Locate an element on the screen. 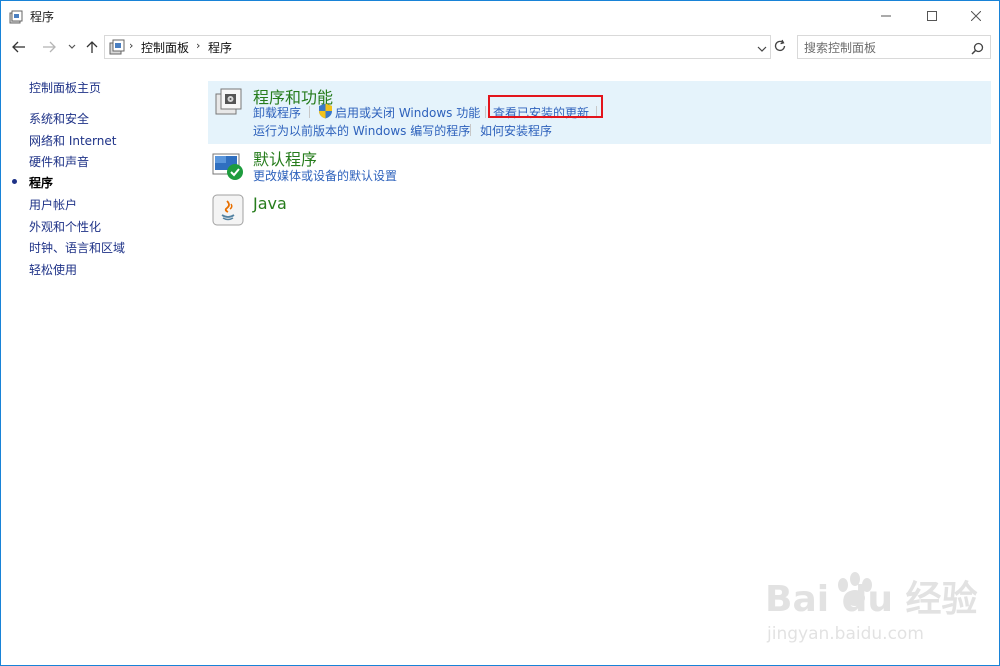 Image resolution: width=1000 pixels, height=666 pixels. sidebar-item-programs: 程序 is located at coordinates (41, 183).